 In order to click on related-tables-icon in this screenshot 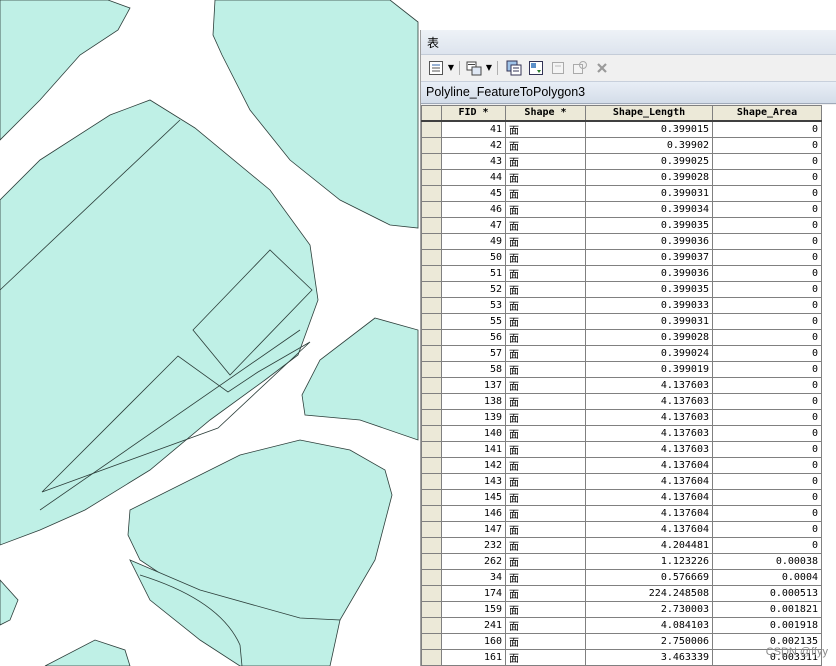, I will do `click(474, 68)`.